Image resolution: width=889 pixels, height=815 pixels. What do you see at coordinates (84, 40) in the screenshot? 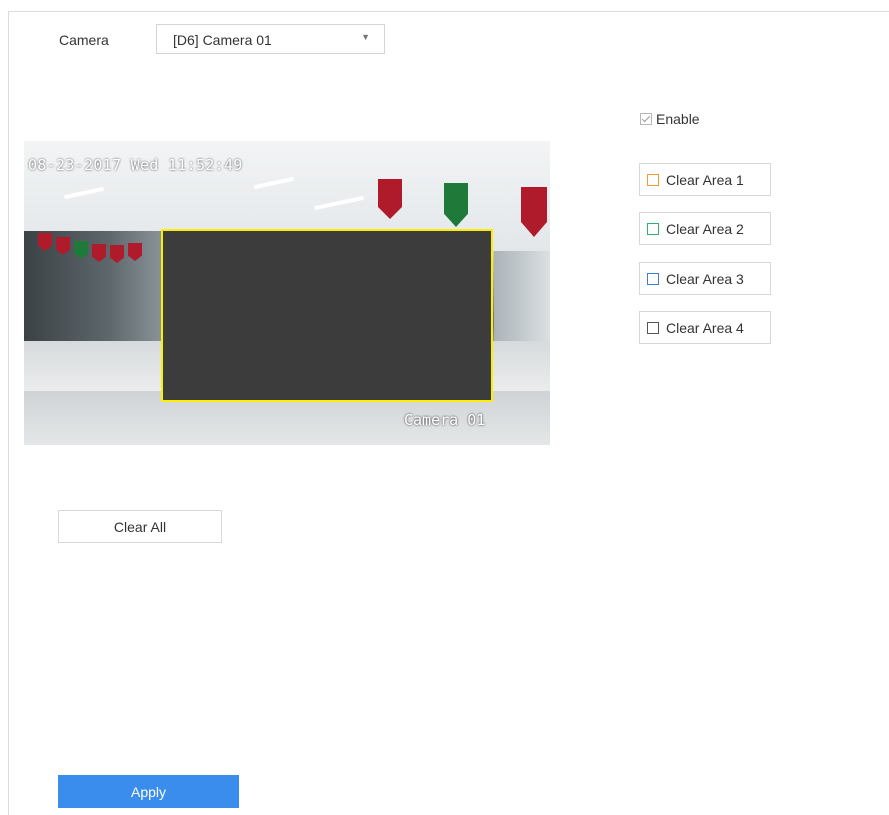
I see `camera-label: Camera` at bounding box center [84, 40].